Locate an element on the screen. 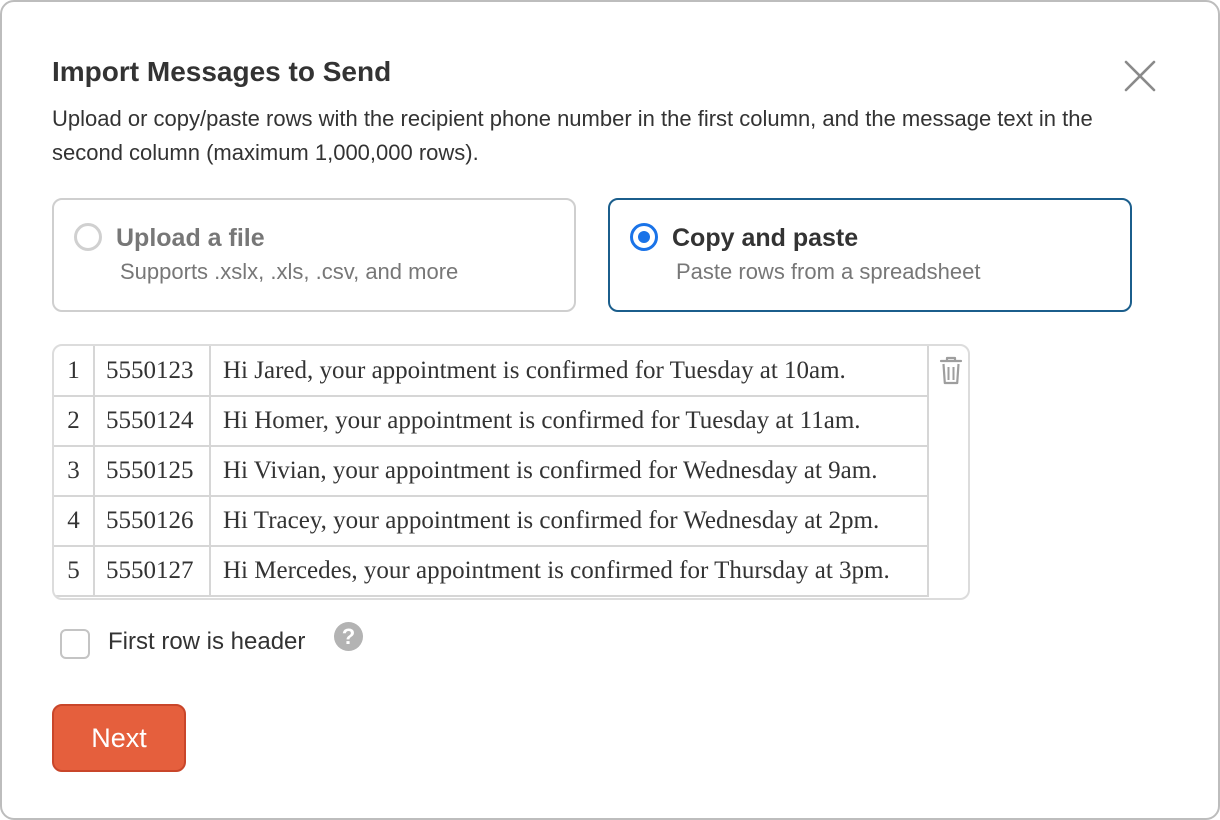 The image size is (1220, 820). copy-paste-title: Copy and paste is located at coordinates (765, 238).